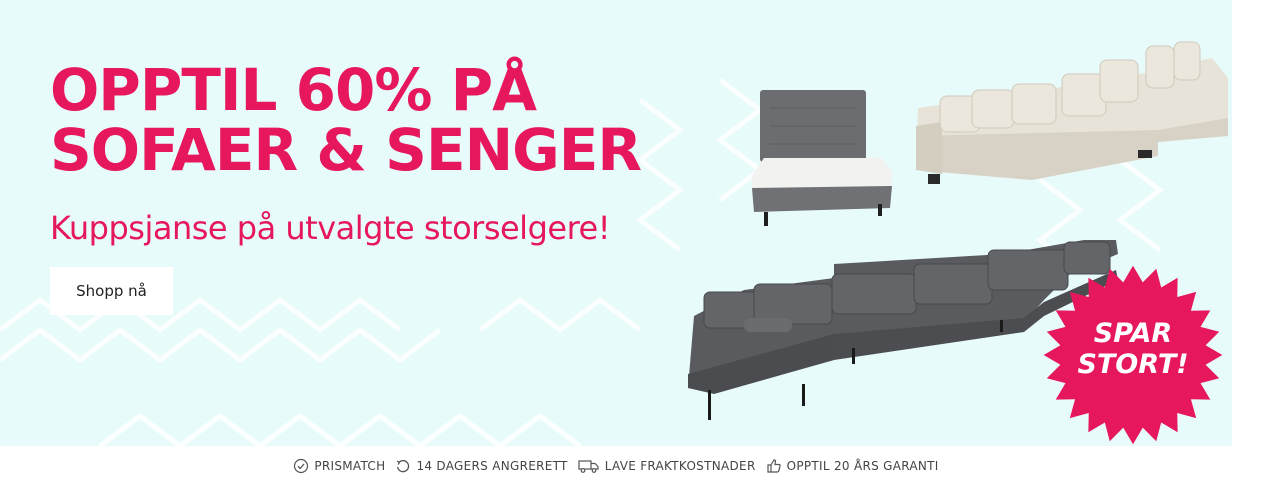 The height and width of the screenshot is (486, 1265). What do you see at coordinates (301, 466) in the screenshot?
I see `check-circle-icon` at bounding box center [301, 466].